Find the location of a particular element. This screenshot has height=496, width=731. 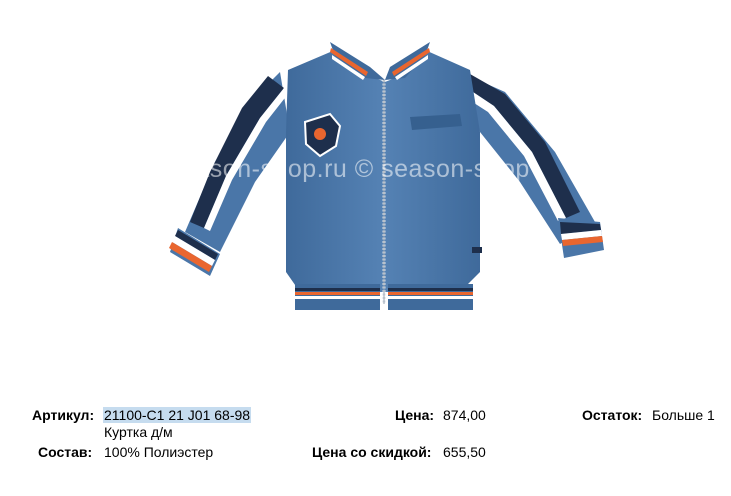

stock-value: Больше 1 is located at coordinates (683, 415).